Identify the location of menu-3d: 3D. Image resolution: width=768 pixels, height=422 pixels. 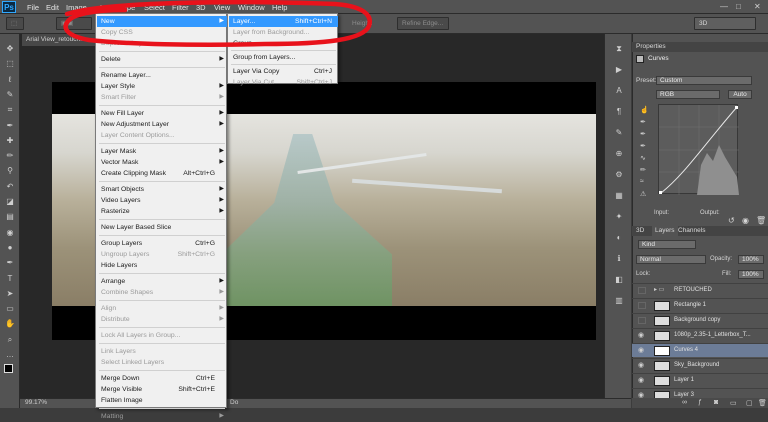
(201, 7).